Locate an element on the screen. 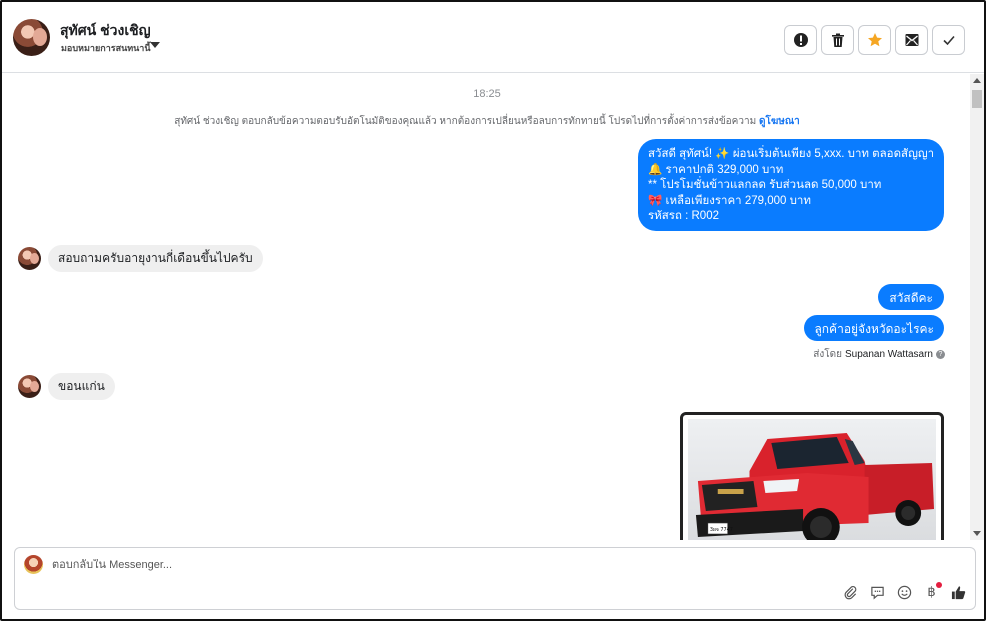 The image size is (986, 621). car-image-attachment: 3ผจ 7747 is located at coordinates (812, 476).